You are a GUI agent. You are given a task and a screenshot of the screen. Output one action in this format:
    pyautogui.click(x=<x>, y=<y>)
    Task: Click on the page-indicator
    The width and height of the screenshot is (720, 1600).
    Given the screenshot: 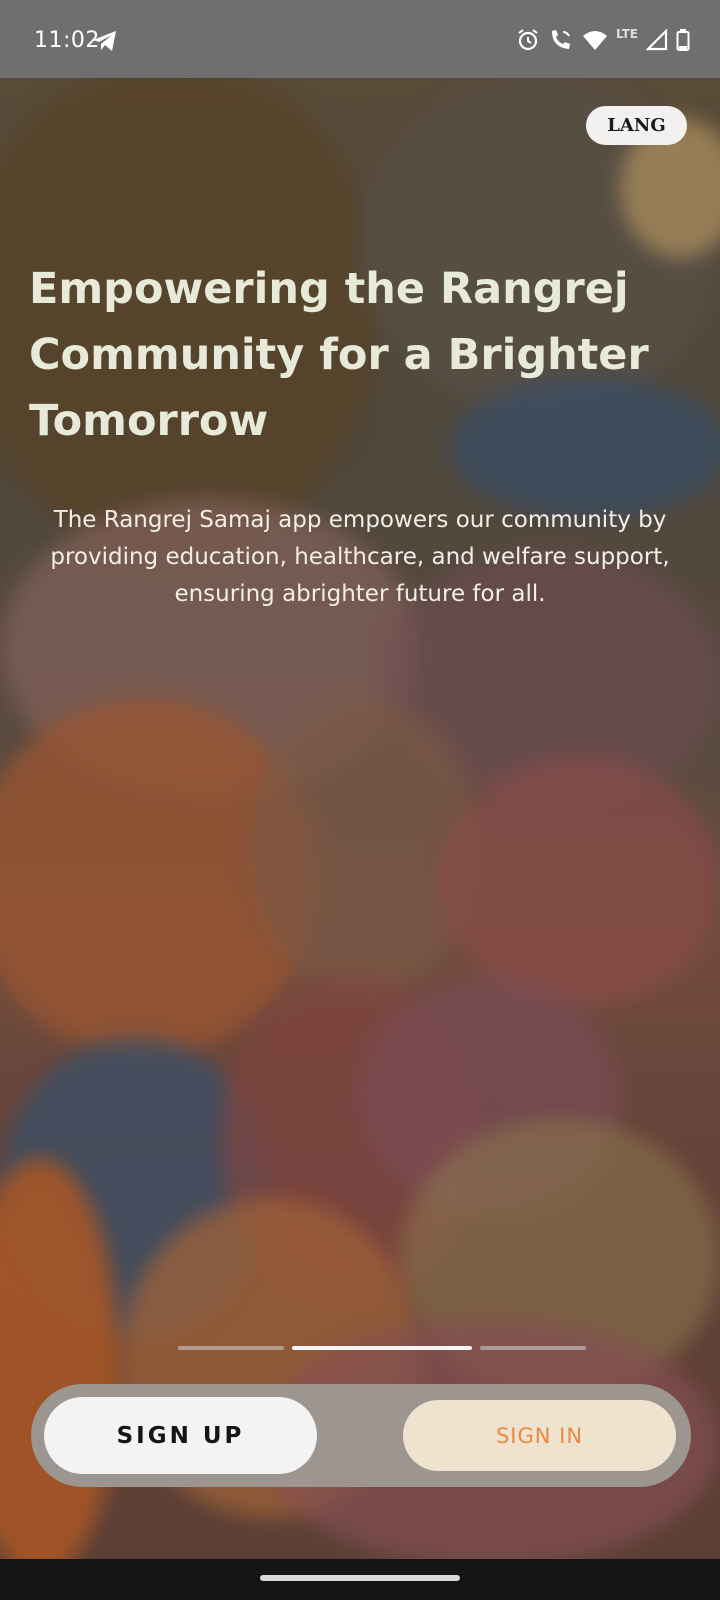 What is the action you would take?
    pyautogui.click(x=382, y=1348)
    